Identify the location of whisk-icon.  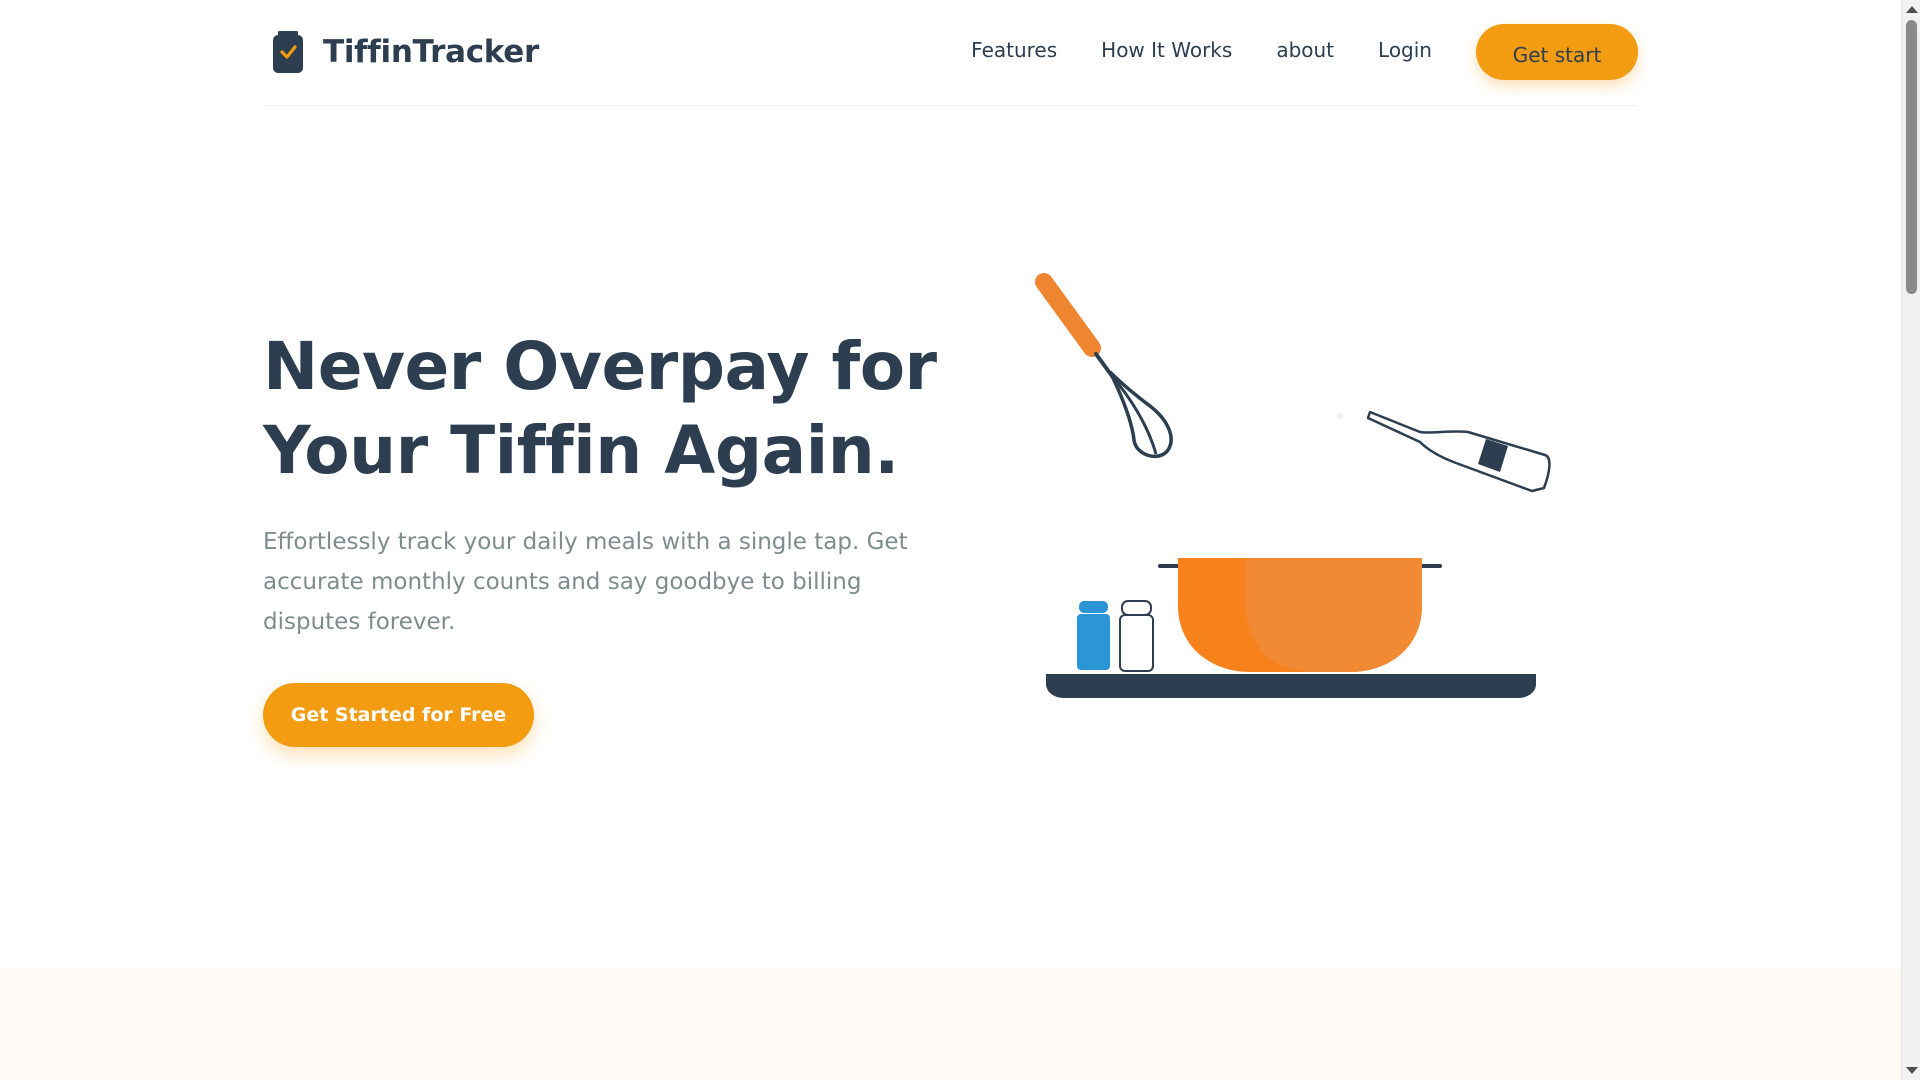
(1104, 366).